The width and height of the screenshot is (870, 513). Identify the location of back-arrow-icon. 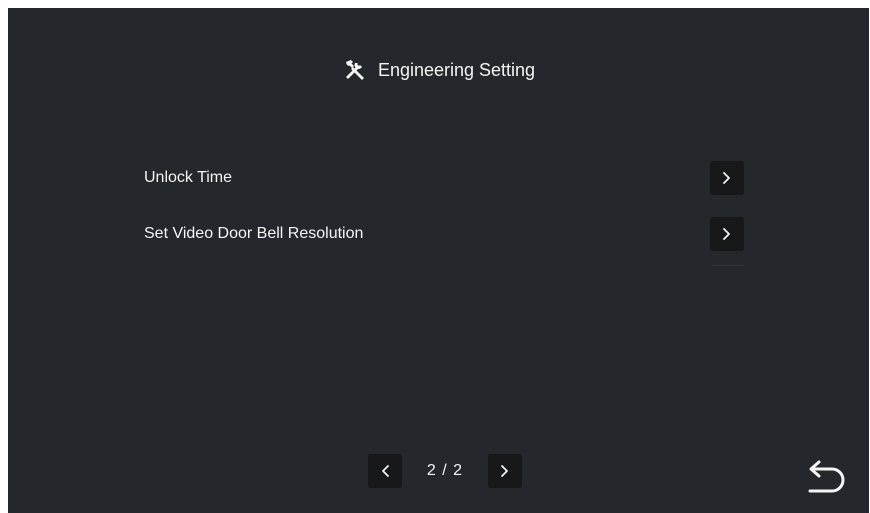
(826, 476).